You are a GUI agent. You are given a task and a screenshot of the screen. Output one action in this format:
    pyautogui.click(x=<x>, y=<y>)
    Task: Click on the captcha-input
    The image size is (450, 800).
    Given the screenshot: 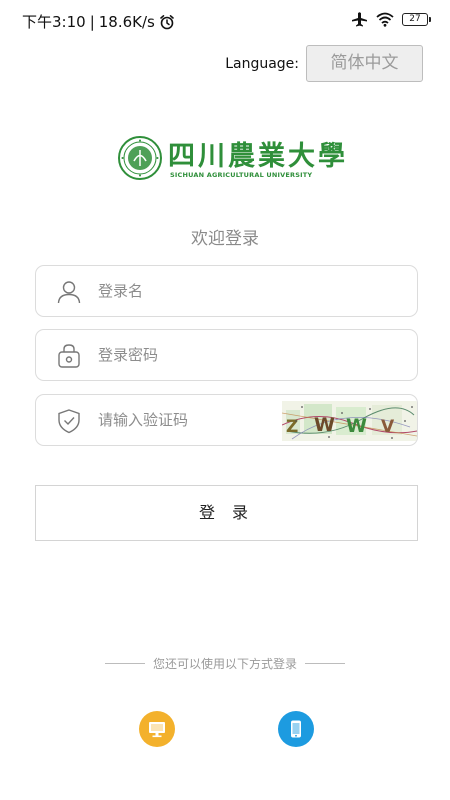 What is the action you would take?
    pyautogui.click(x=203, y=420)
    